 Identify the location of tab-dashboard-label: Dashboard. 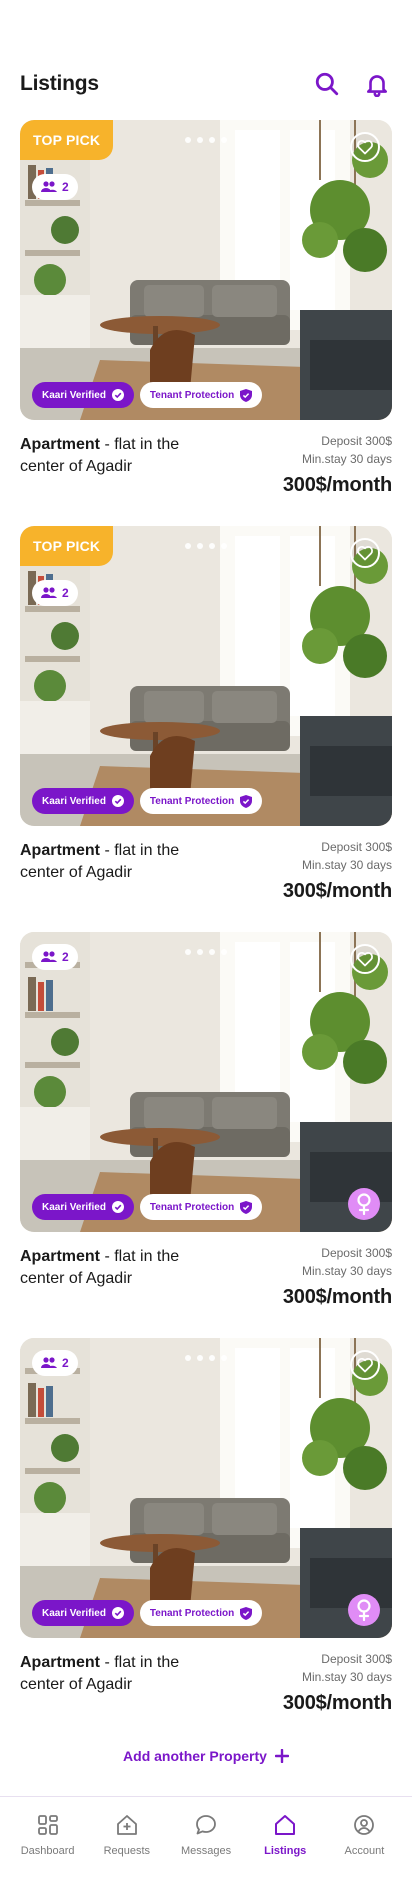
(47, 1851).